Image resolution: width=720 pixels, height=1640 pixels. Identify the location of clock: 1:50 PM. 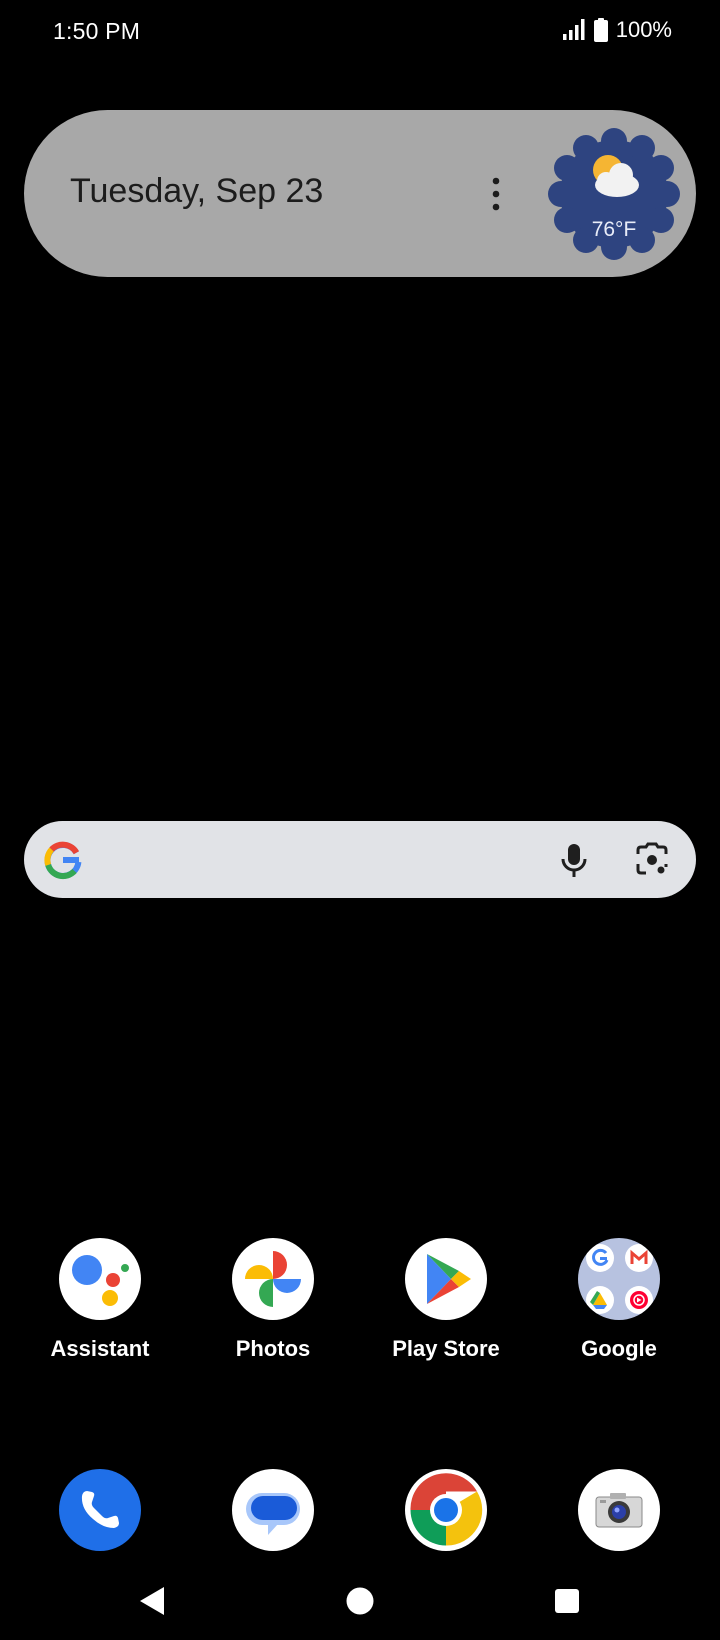
(97, 31).